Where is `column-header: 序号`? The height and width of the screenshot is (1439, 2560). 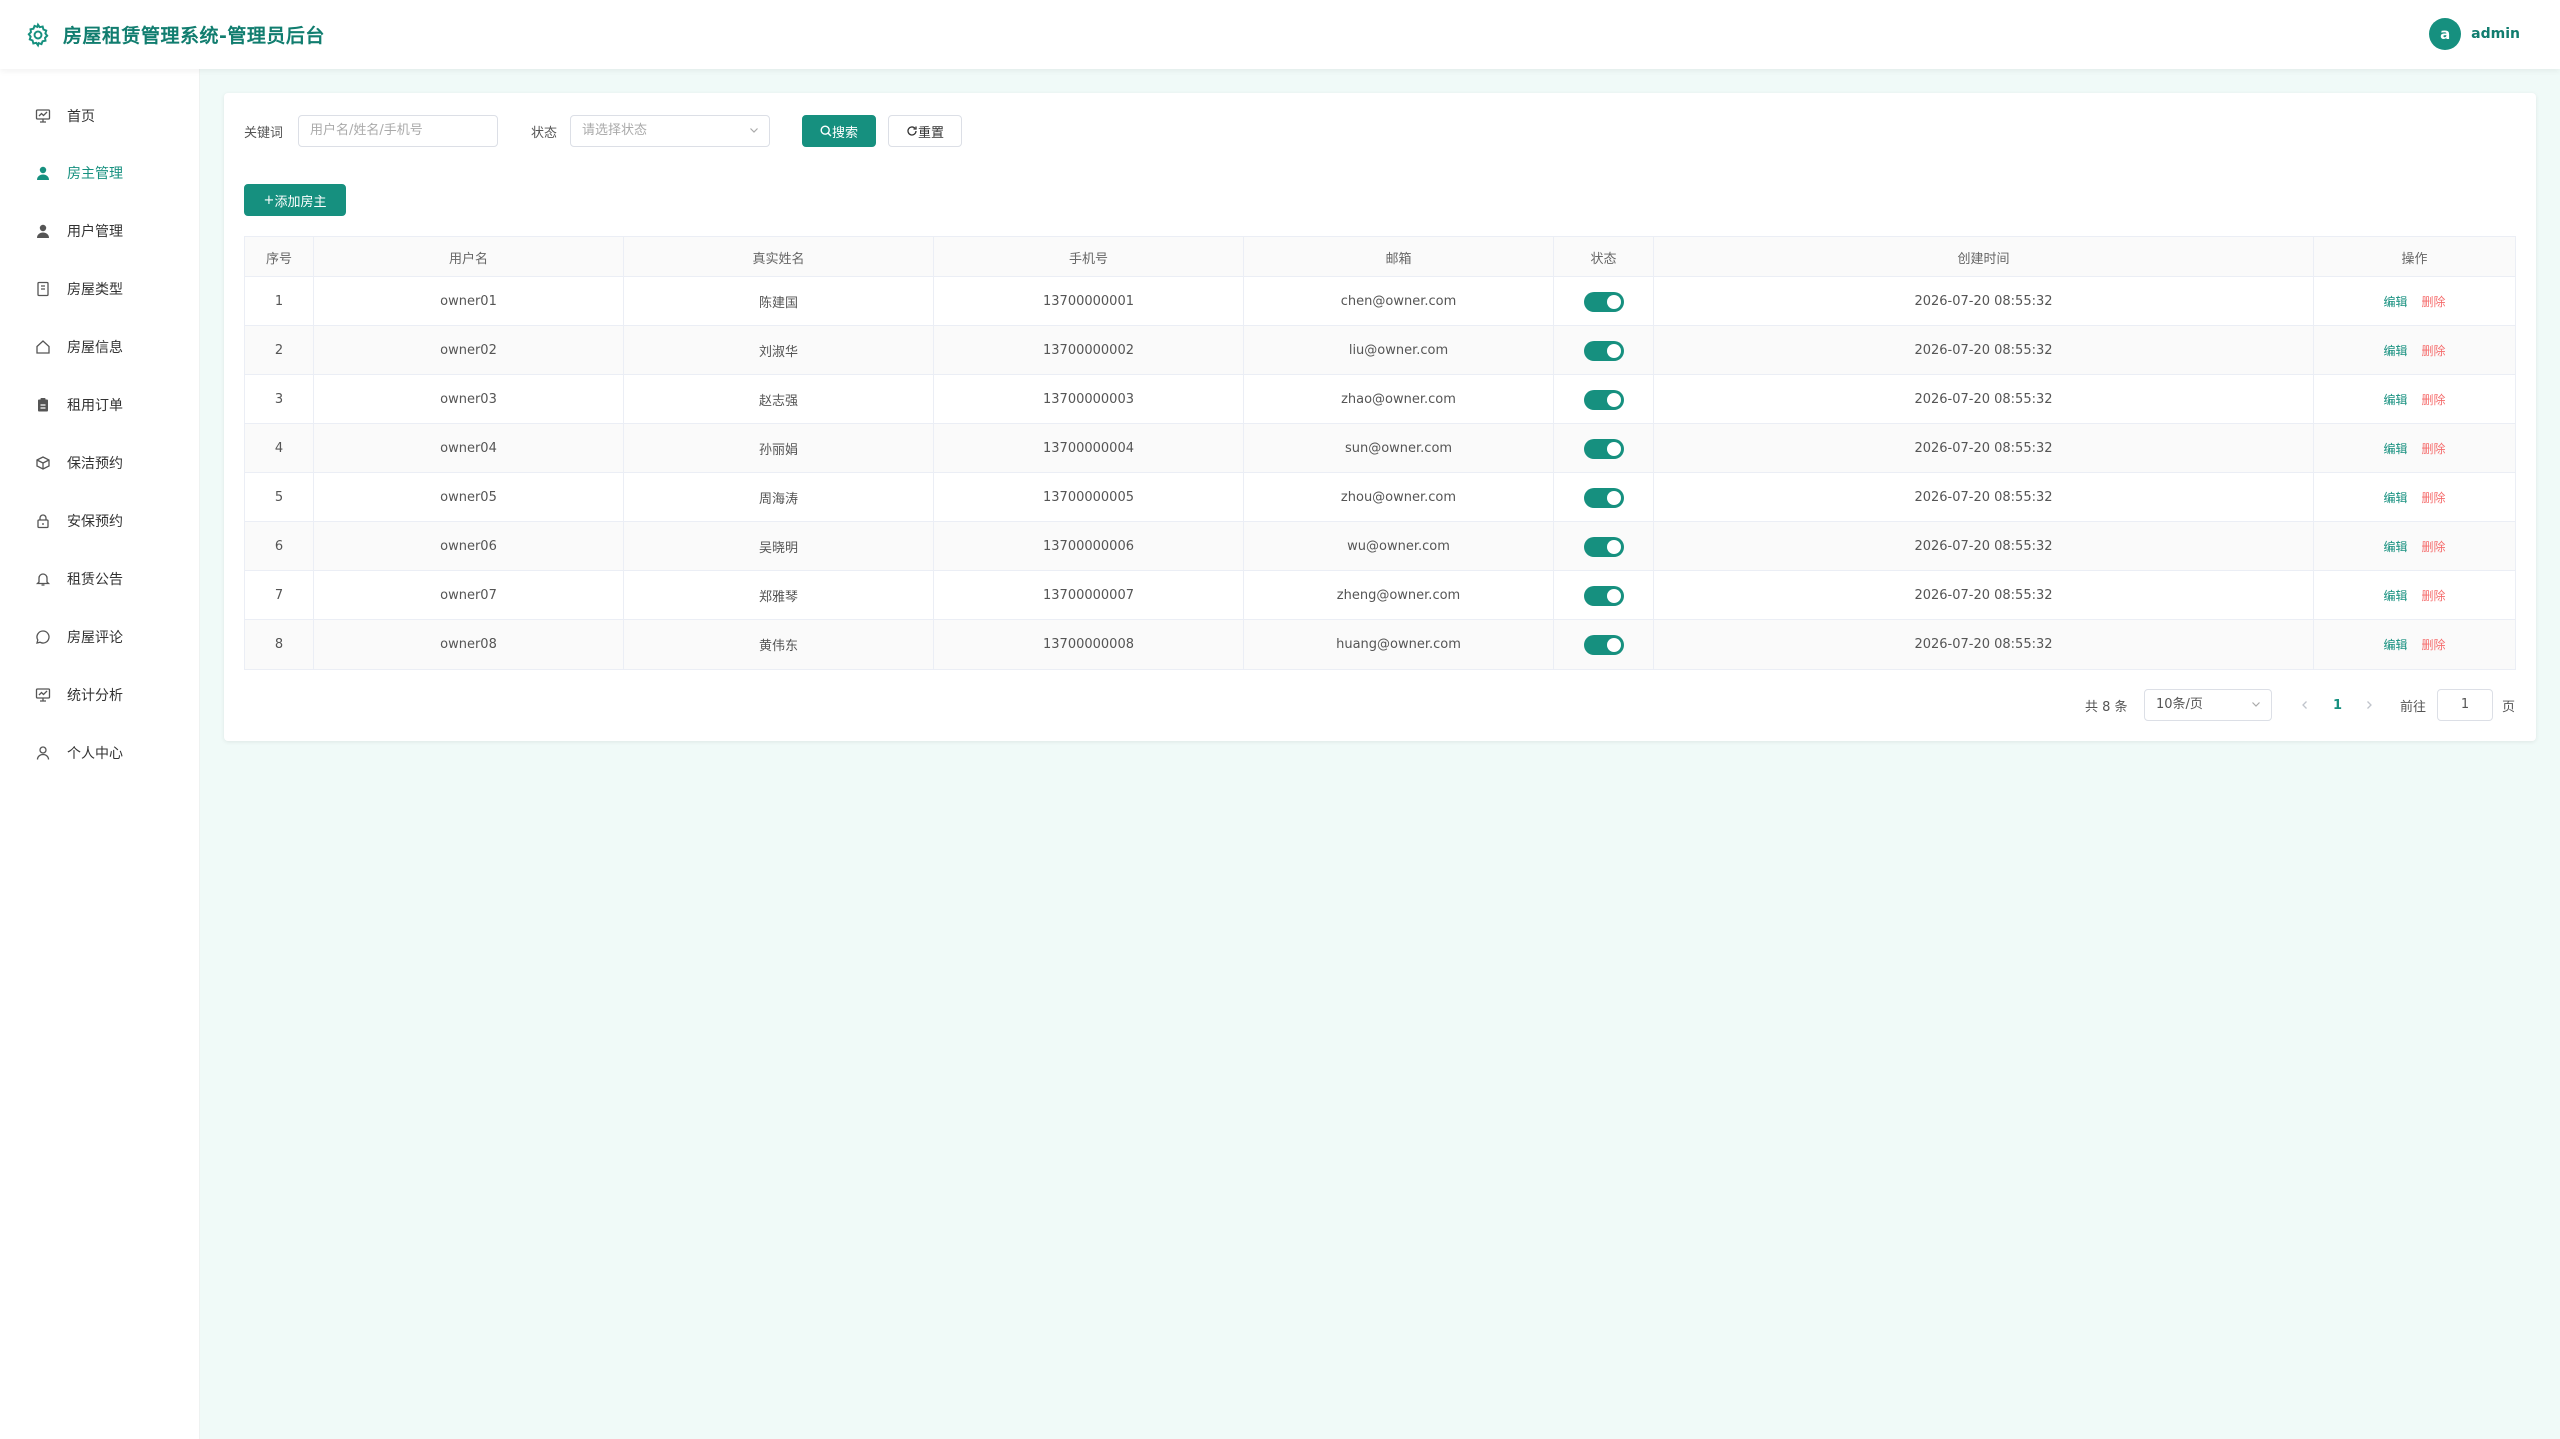 column-header: 序号 is located at coordinates (279, 257).